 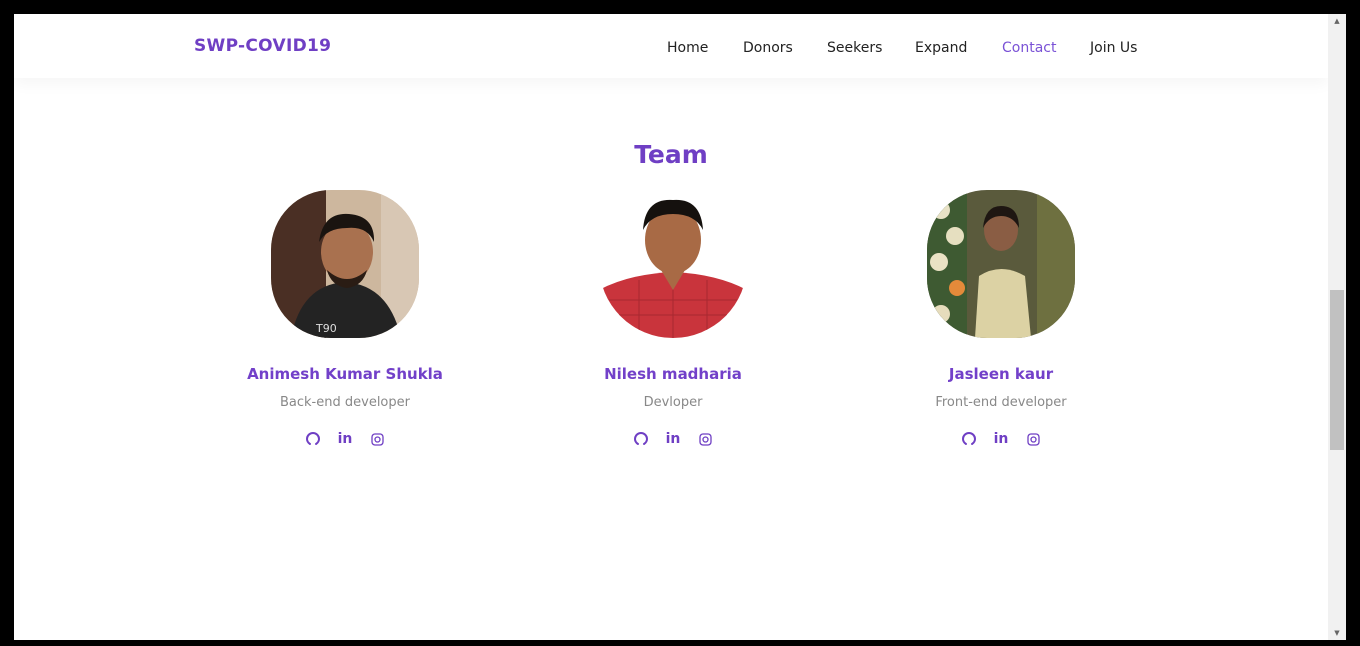 What do you see at coordinates (345, 374) in the screenshot?
I see `member-name: Animesh Kumar Shukla` at bounding box center [345, 374].